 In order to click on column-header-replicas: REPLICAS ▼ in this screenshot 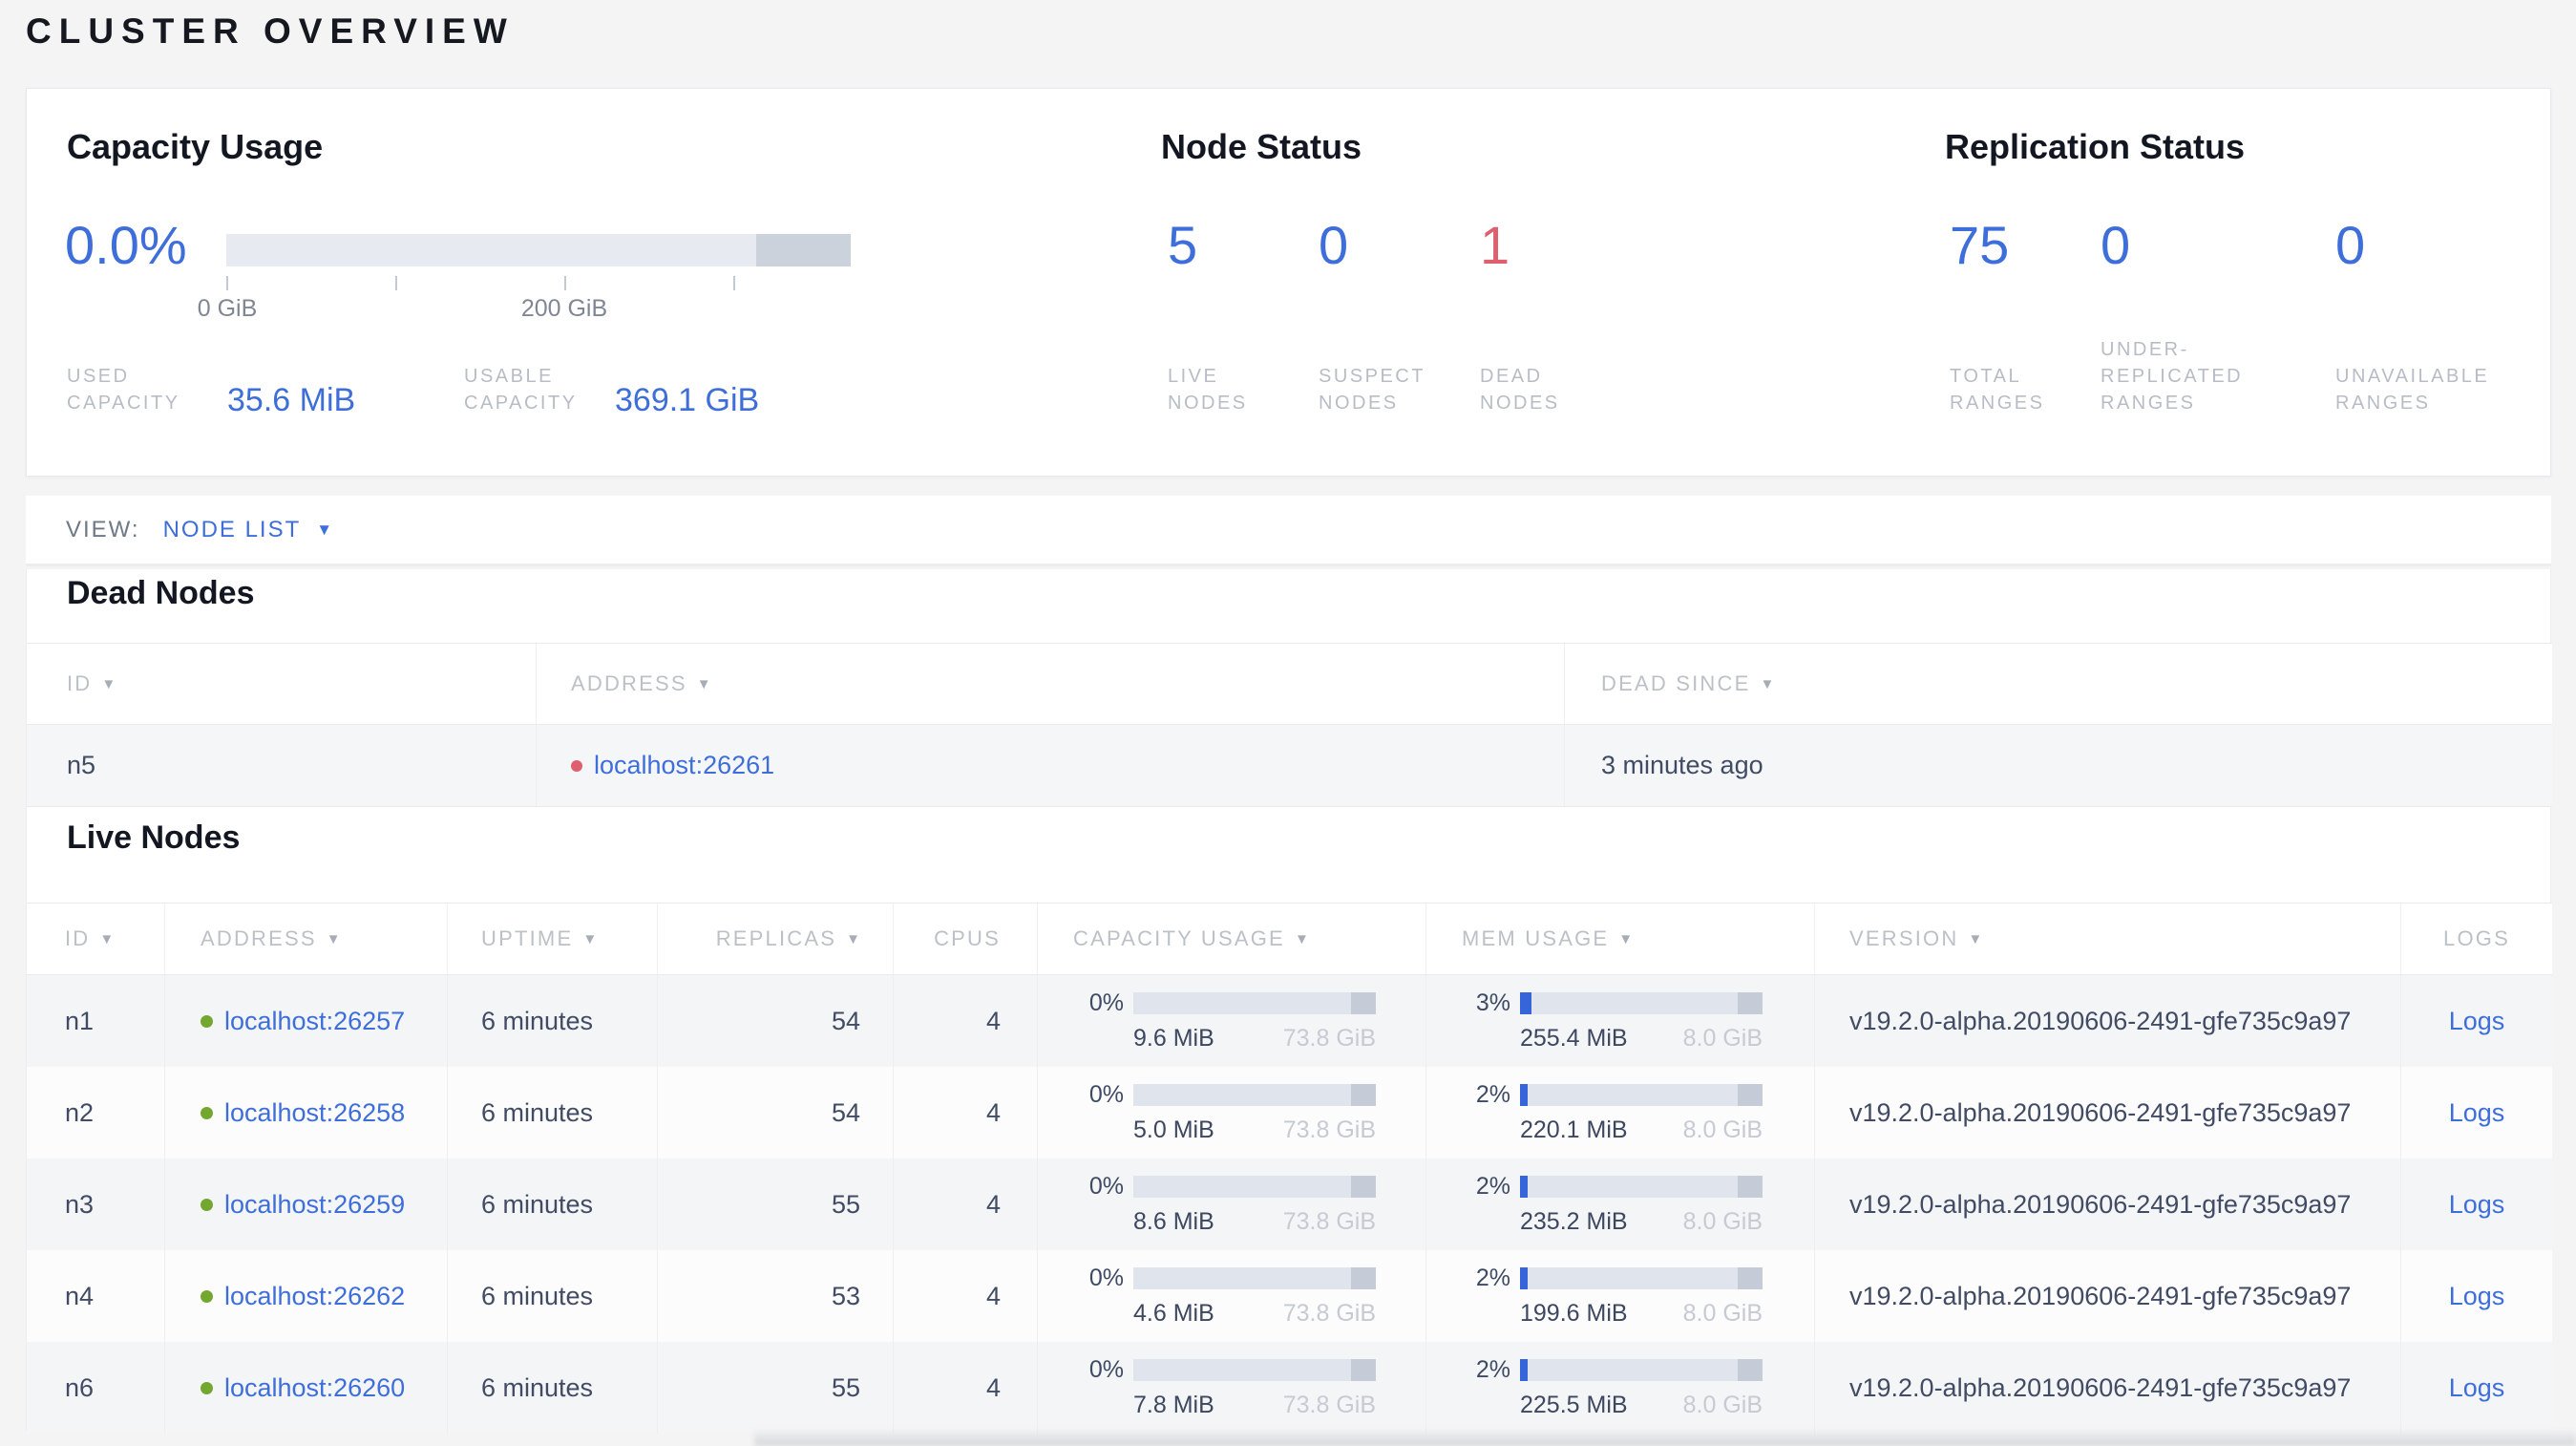, I will do `click(776, 939)`.